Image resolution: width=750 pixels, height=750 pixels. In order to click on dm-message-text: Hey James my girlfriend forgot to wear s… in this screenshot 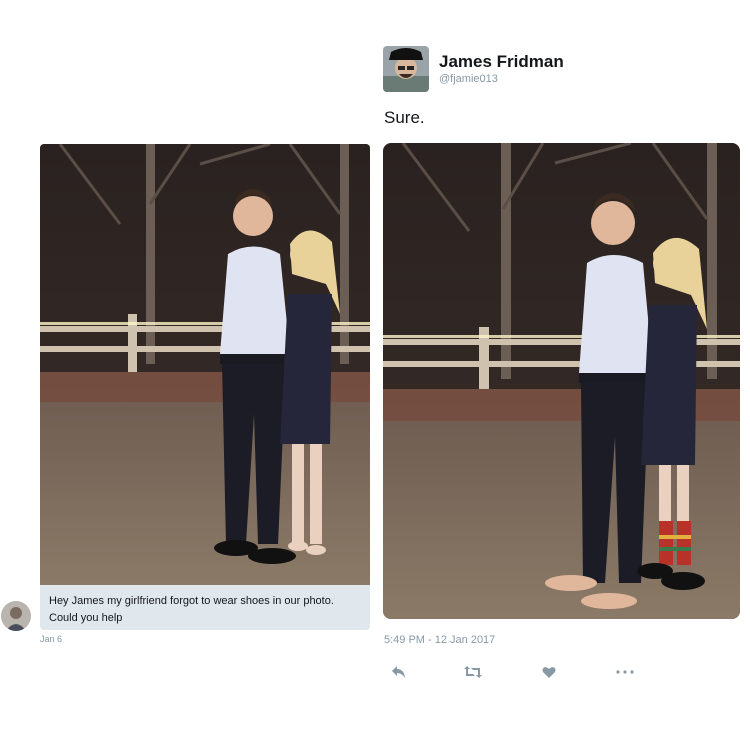, I will do `click(191, 609)`.